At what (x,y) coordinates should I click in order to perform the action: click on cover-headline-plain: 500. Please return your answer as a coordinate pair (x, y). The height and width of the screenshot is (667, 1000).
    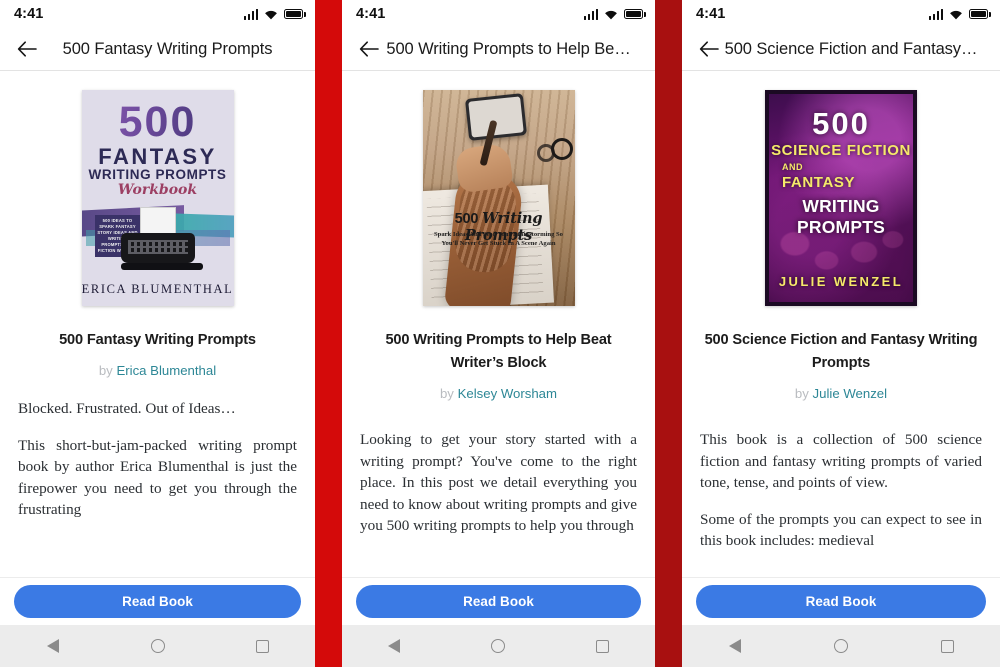
    Looking at the image, I should click on (468, 219).